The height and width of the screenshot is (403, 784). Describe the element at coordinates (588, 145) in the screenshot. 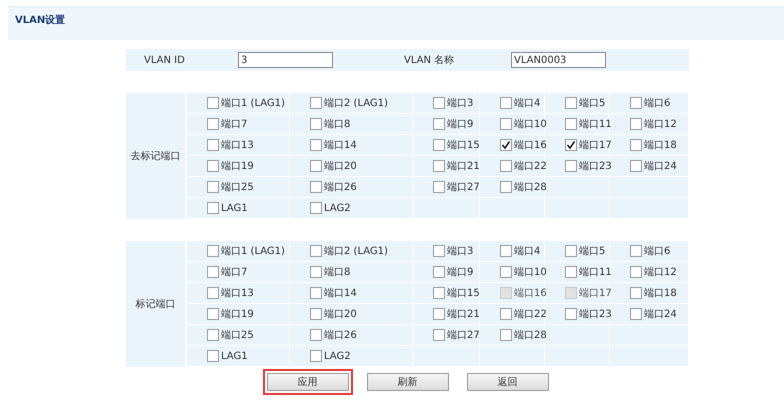

I see `port-checkbox: 端口17` at that location.